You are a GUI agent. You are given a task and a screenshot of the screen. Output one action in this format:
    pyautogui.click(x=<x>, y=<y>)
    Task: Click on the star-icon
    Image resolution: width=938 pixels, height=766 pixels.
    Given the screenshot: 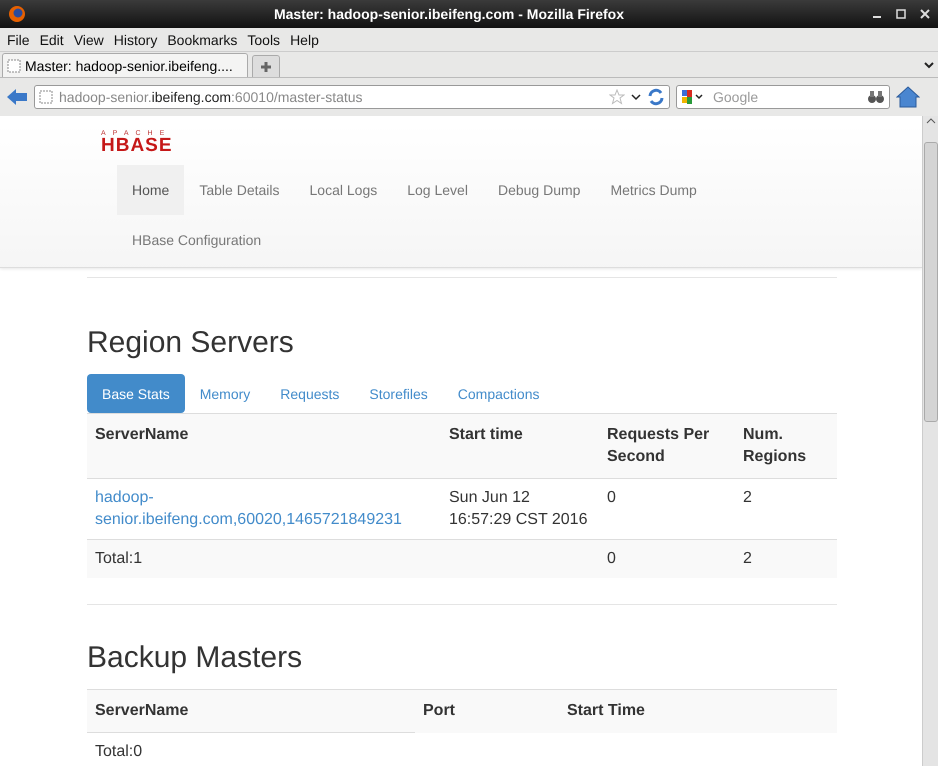 What is the action you would take?
    pyautogui.click(x=617, y=97)
    